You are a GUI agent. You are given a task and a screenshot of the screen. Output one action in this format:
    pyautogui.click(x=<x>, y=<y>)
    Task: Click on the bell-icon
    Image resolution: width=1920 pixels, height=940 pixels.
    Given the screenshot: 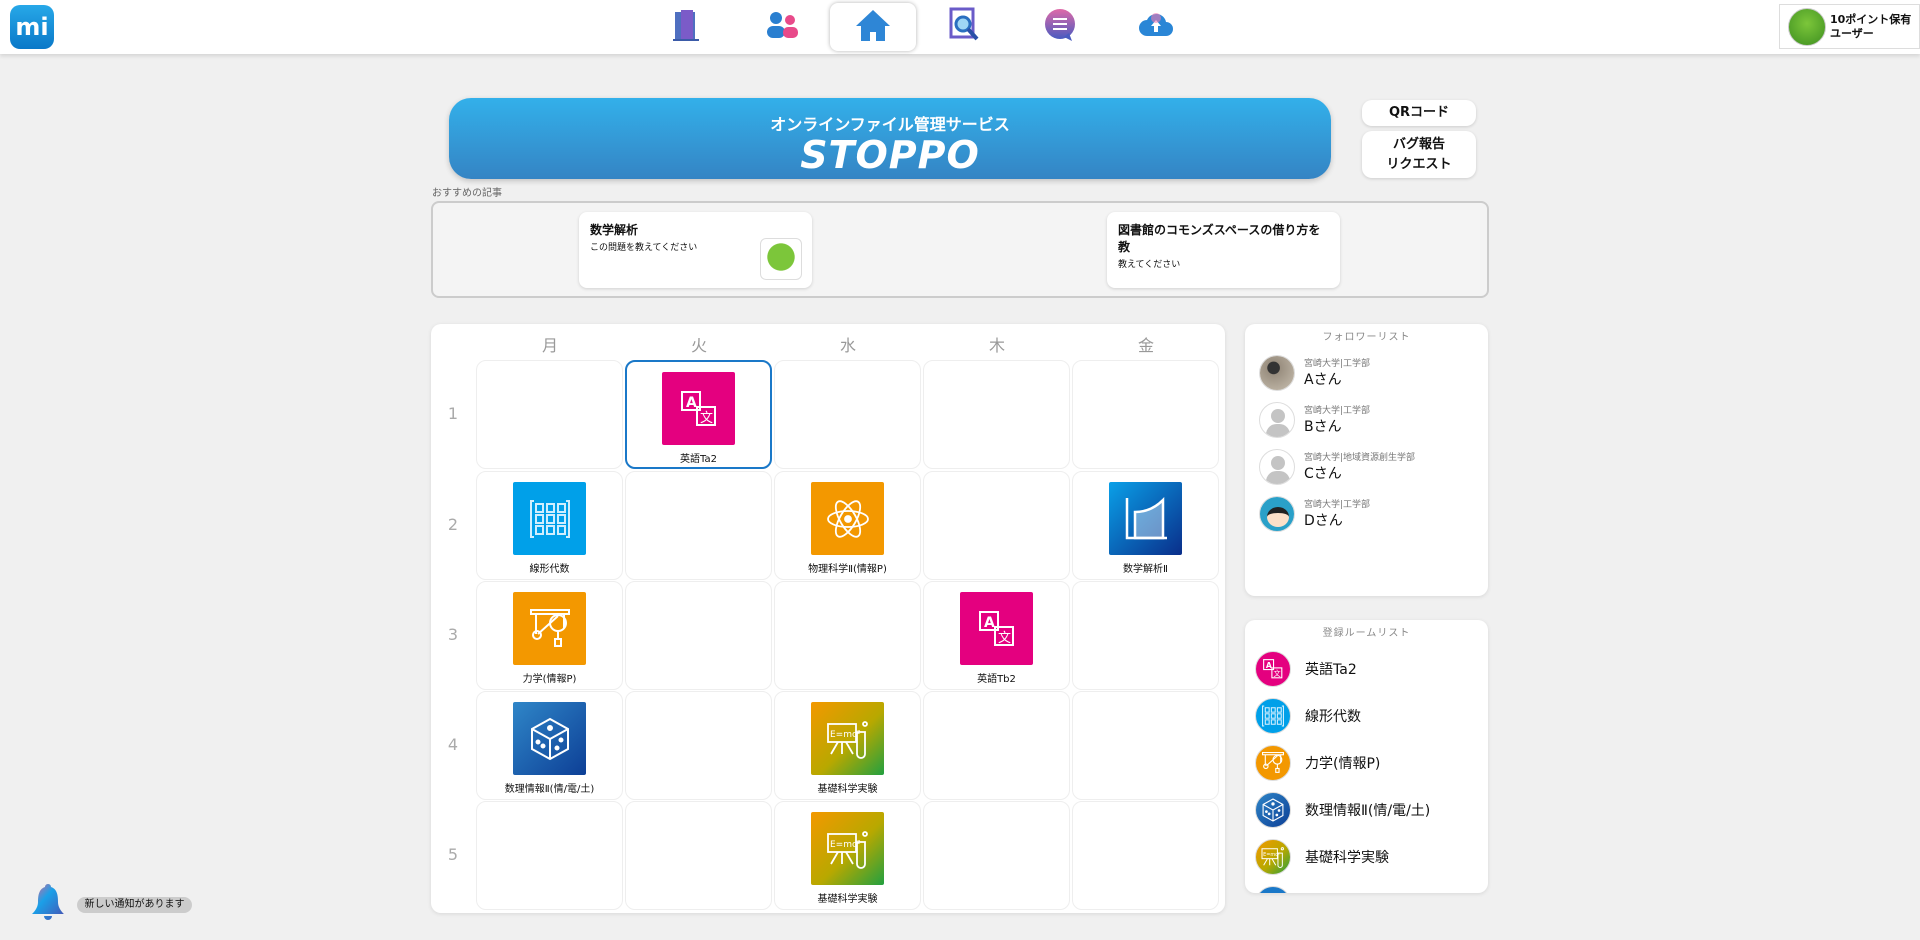 What is the action you would take?
    pyautogui.click(x=48, y=906)
    